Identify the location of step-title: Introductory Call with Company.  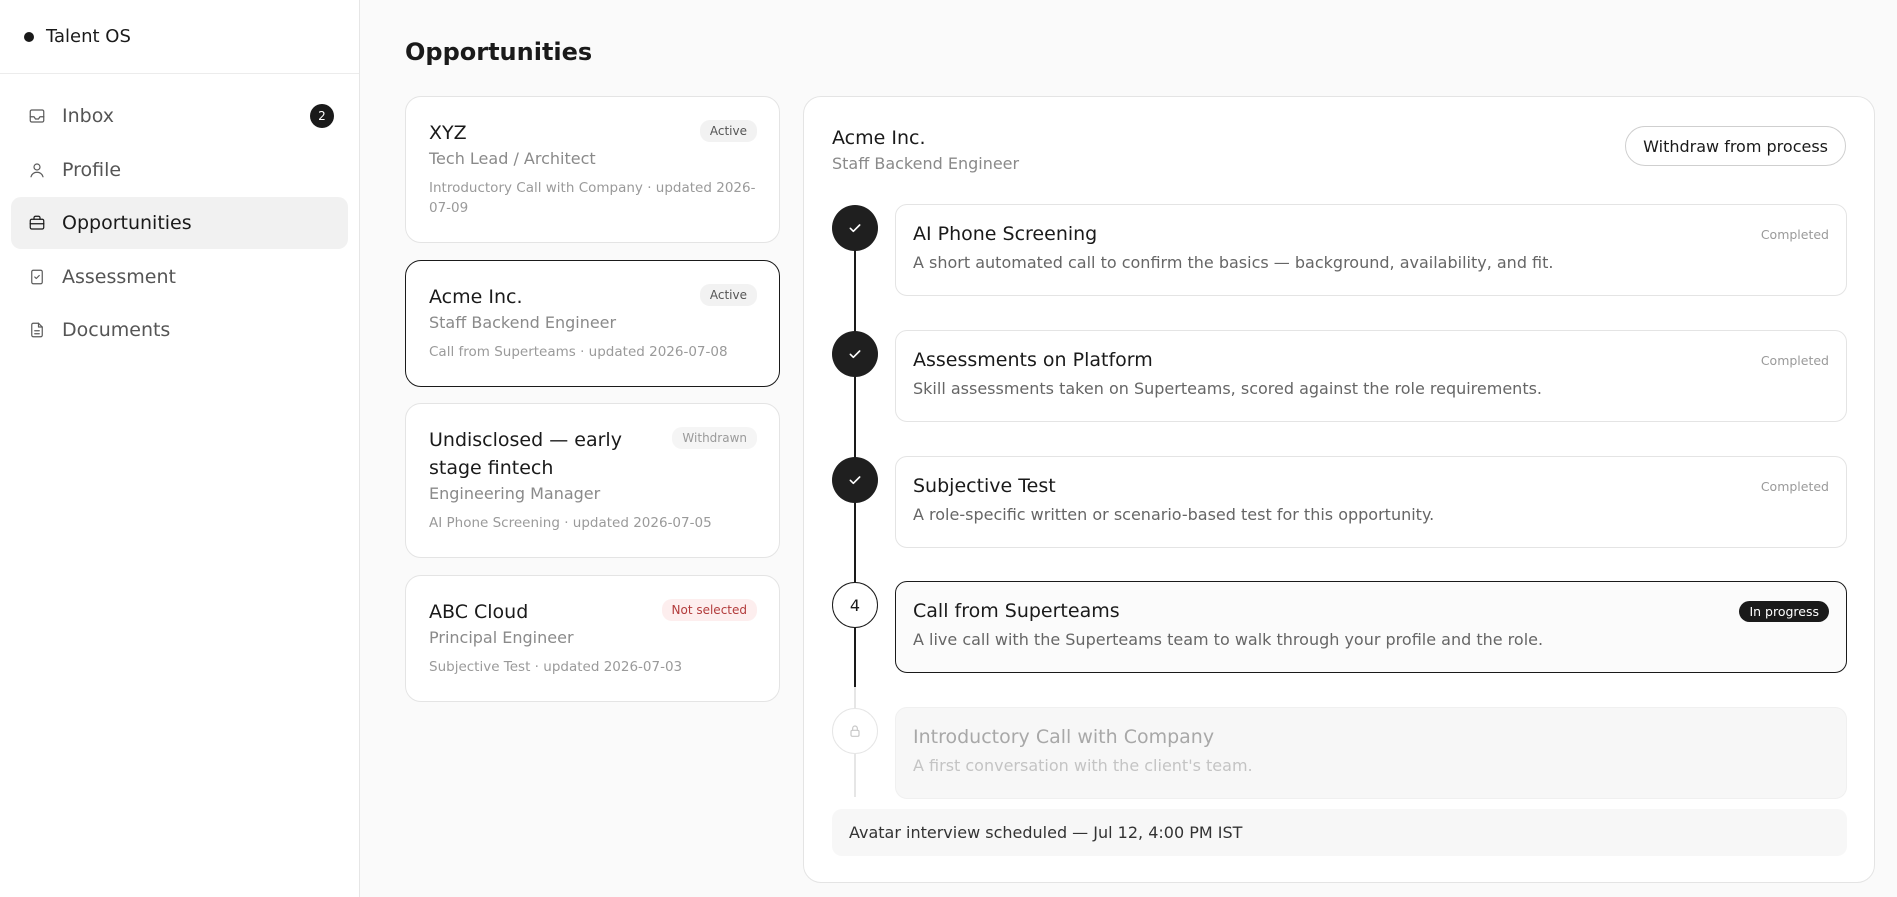
(1064, 737).